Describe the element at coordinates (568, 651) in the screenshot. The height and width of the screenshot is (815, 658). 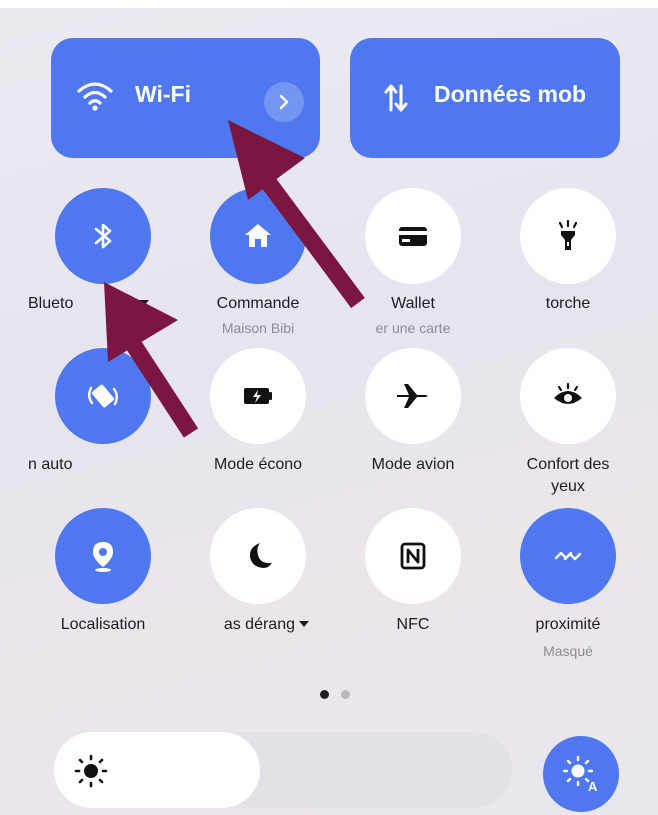
I see `nearby-share-sublabel: Masqué` at that location.